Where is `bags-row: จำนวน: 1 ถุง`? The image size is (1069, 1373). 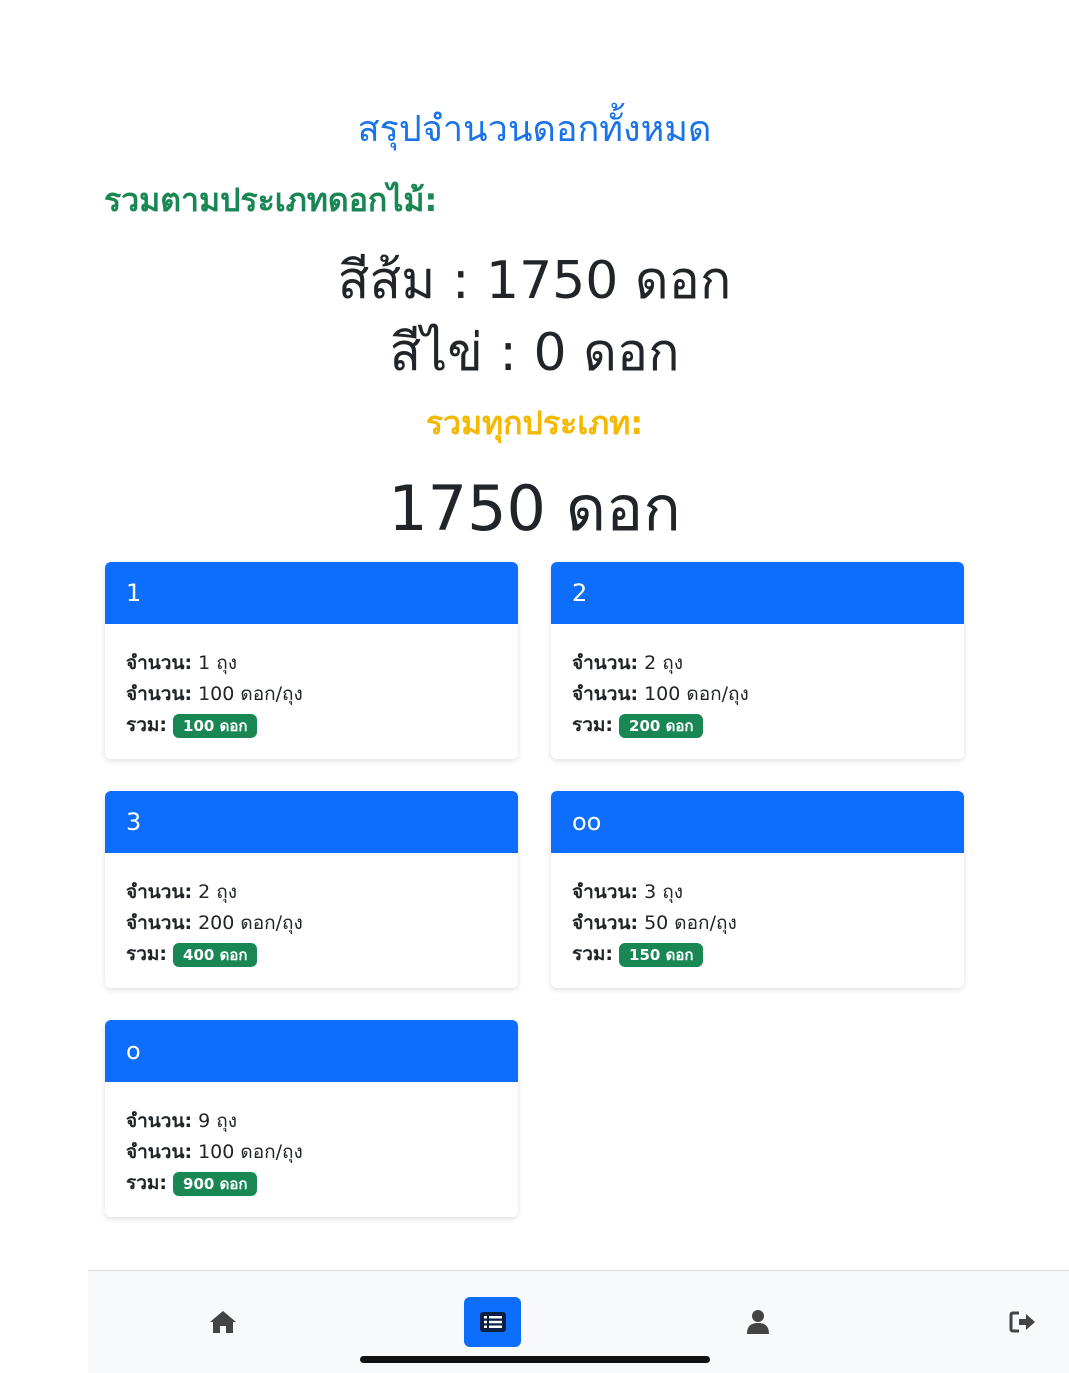 bags-row: จำนวน: 1 ถุง is located at coordinates (311, 663).